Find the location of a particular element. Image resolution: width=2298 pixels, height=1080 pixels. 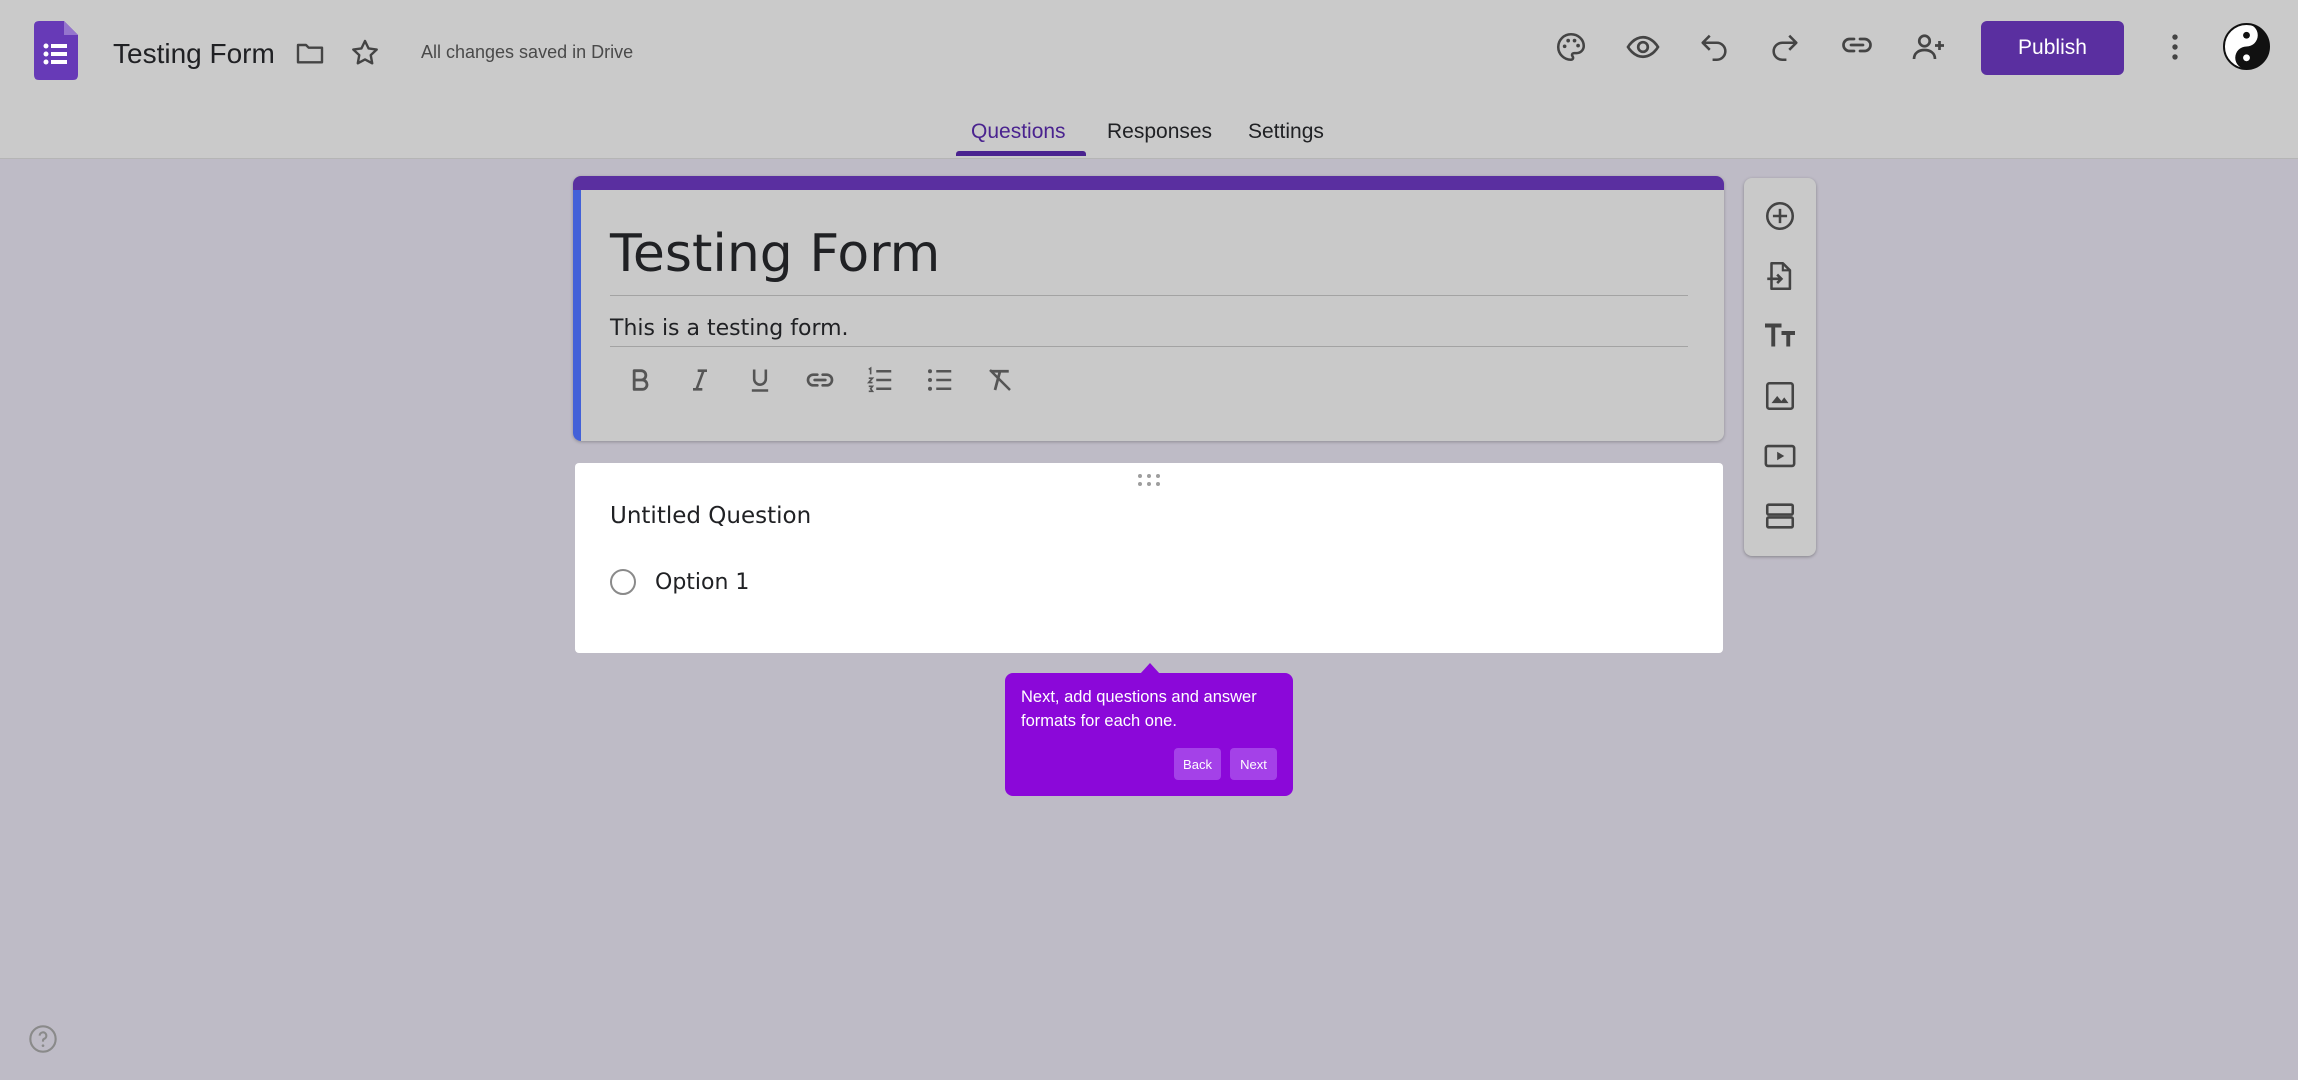

yin-yang-avatar is located at coordinates (2246, 46).